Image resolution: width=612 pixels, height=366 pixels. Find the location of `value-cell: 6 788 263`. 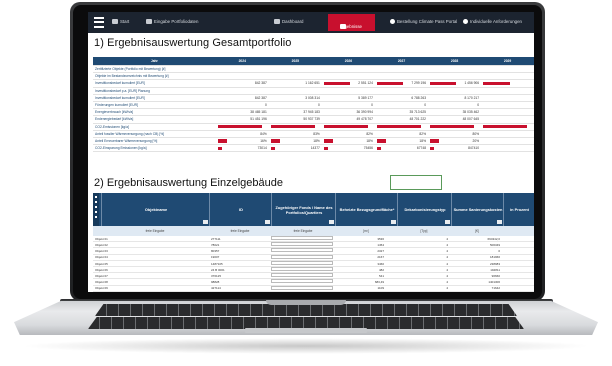

value-cell: 6 788 263 is located at coordinates (401, 98).